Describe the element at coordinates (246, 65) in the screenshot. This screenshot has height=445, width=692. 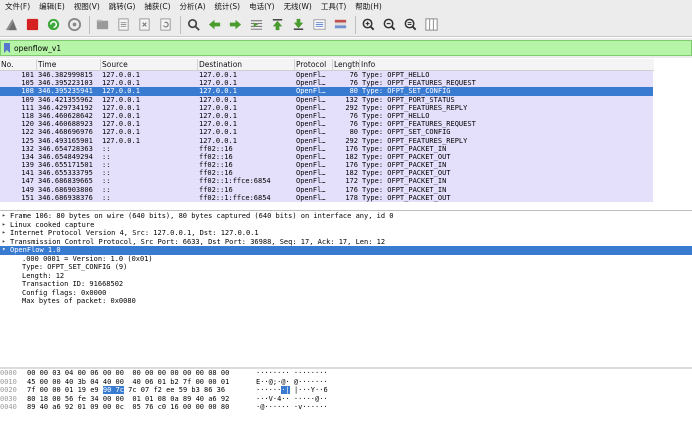
I see `column-header-destination: Destination` at that location.